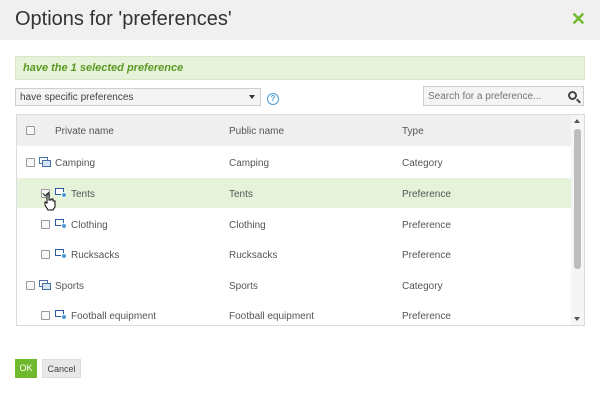 The image size is (600, 393). Describe the element at coordinates (495, 96) in the screenshot. I see `search-input` at that location.